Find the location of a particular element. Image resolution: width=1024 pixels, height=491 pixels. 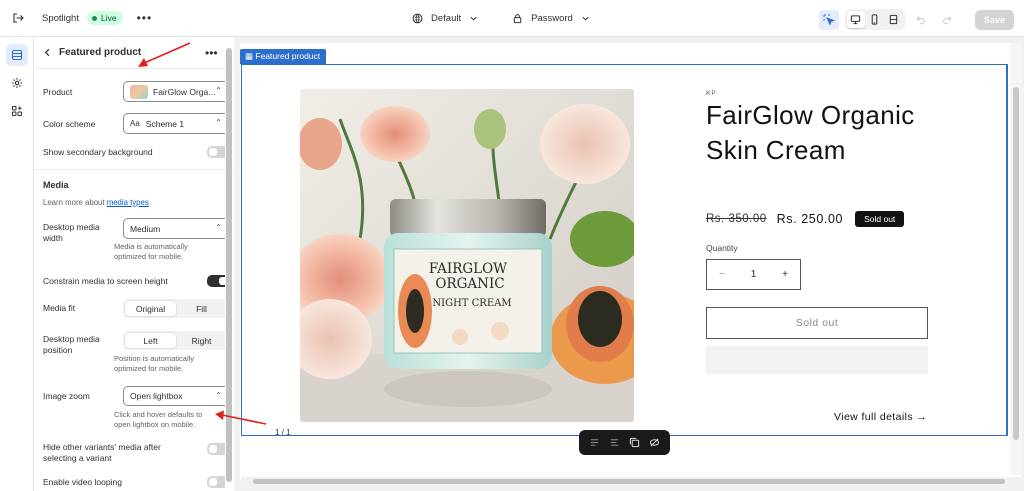

preview-horizontal-scrollbar is located at coordinates (631, 481).